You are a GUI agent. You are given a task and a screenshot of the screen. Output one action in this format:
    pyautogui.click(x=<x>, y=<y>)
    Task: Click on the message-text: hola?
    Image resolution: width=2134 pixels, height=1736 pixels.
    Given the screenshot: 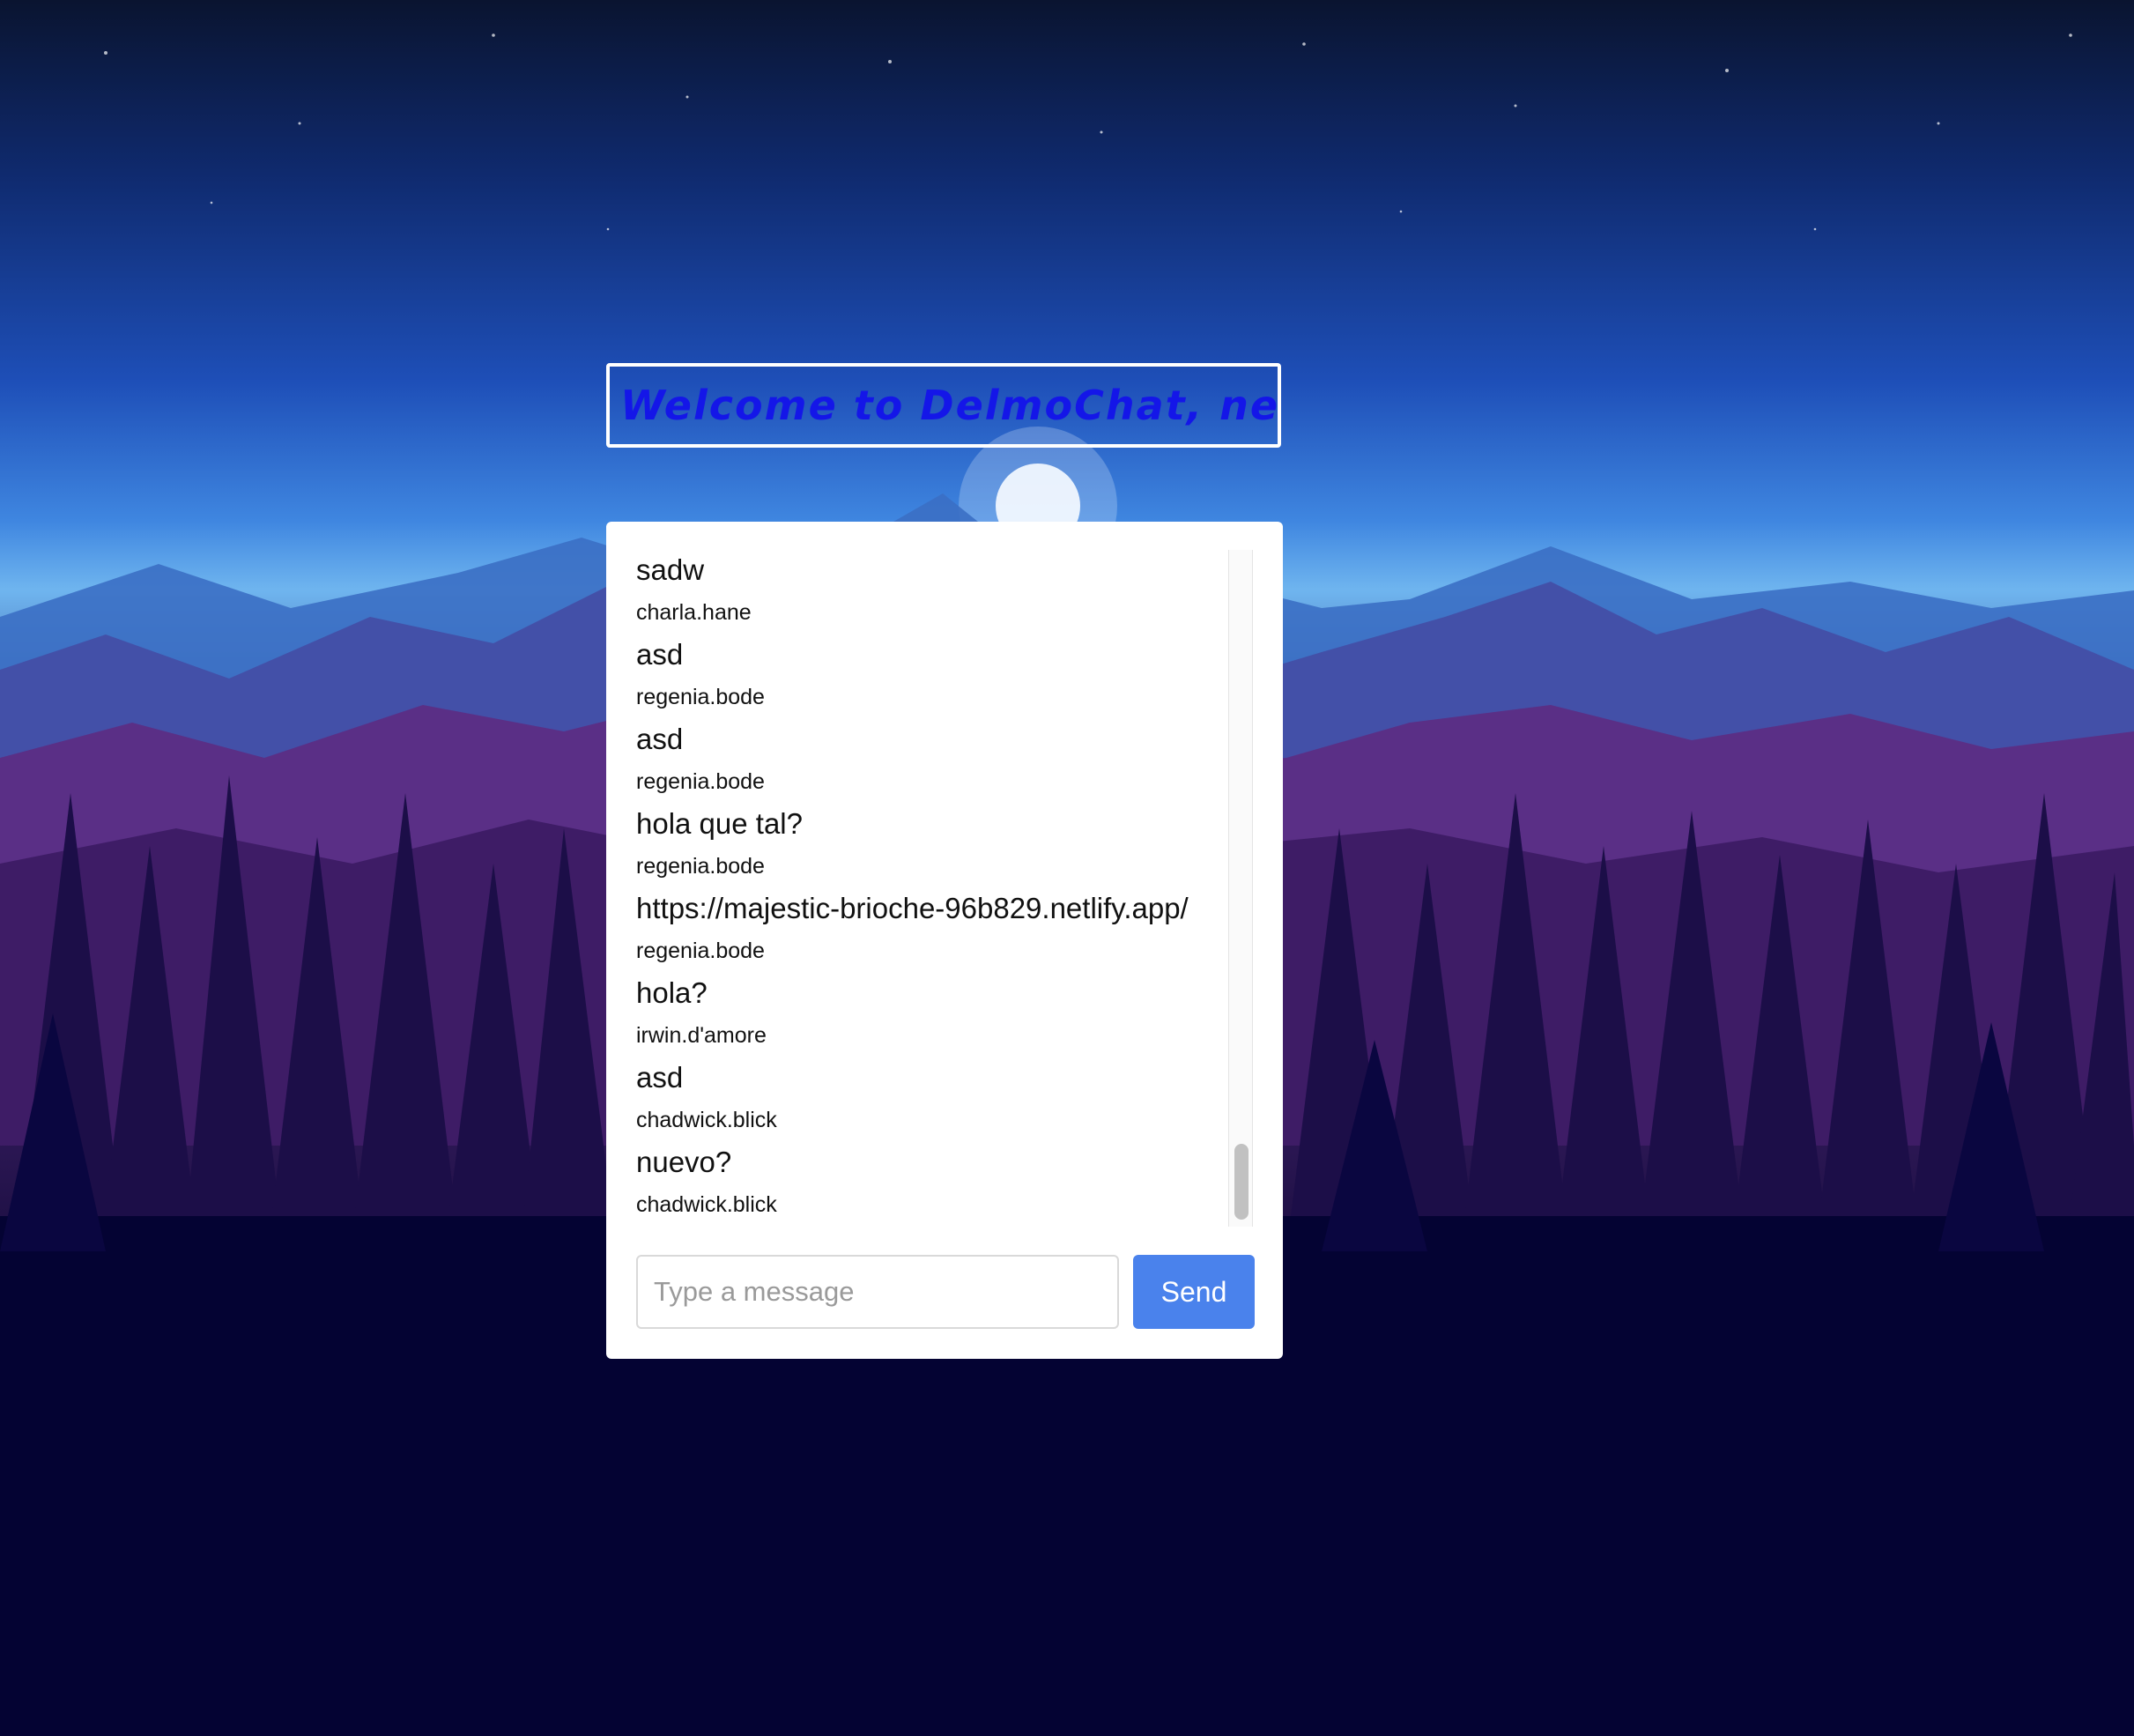 What is the action you would take?
    pyautogui.click(x=672, y=992)
    